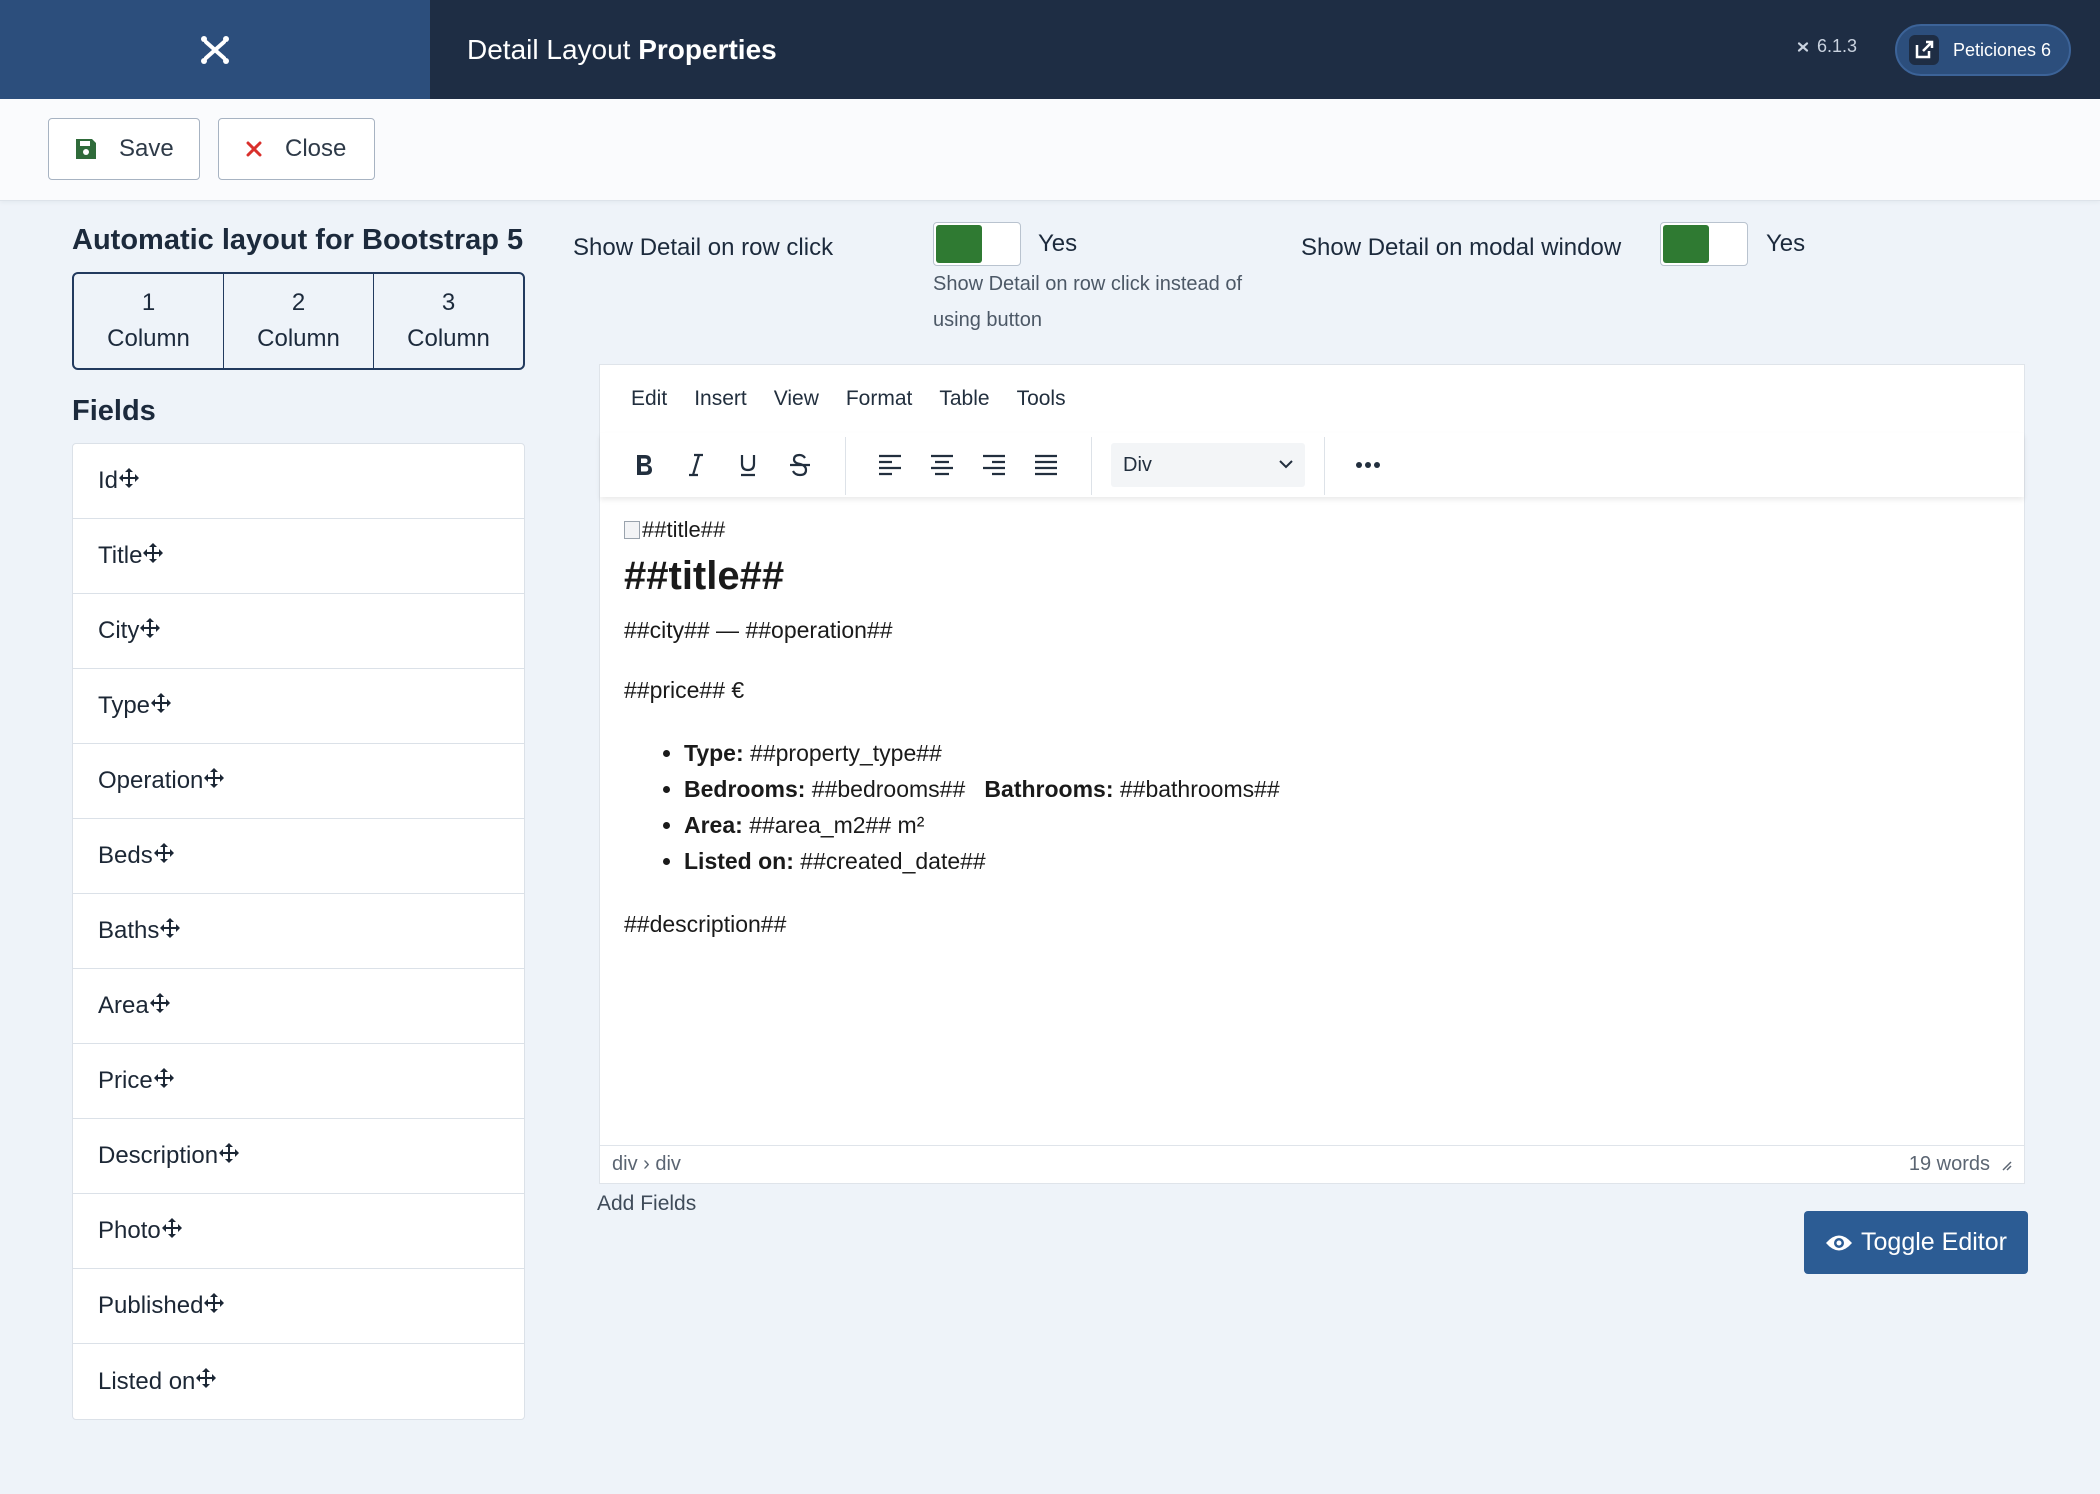 The width and height of the screenshot is (2100, 1494). What do you see at coordinates (1934, 1242) in the screenshot?
I see `toggle-editor-label: Toggle Editor` at bounding box center [1934, 1242].